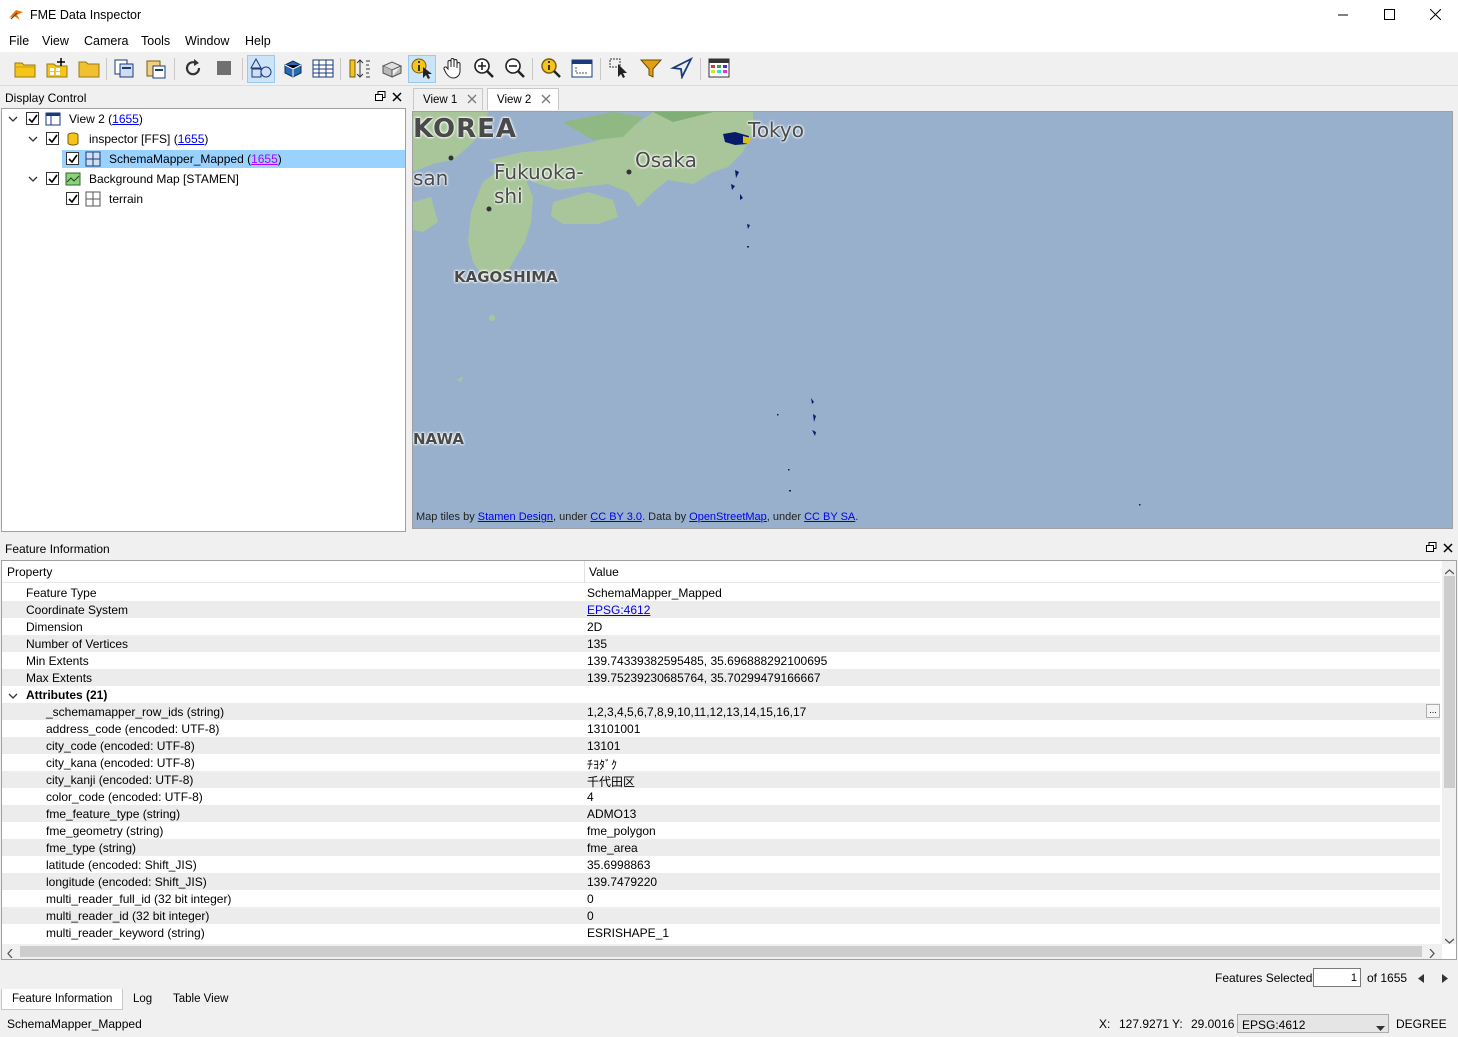 The image size is (1458, 1037). Describe the element at coordinates (721, 745) in the screenshot. I see `table-row: city_code (encoded: UTF-8) 13101` at that location.